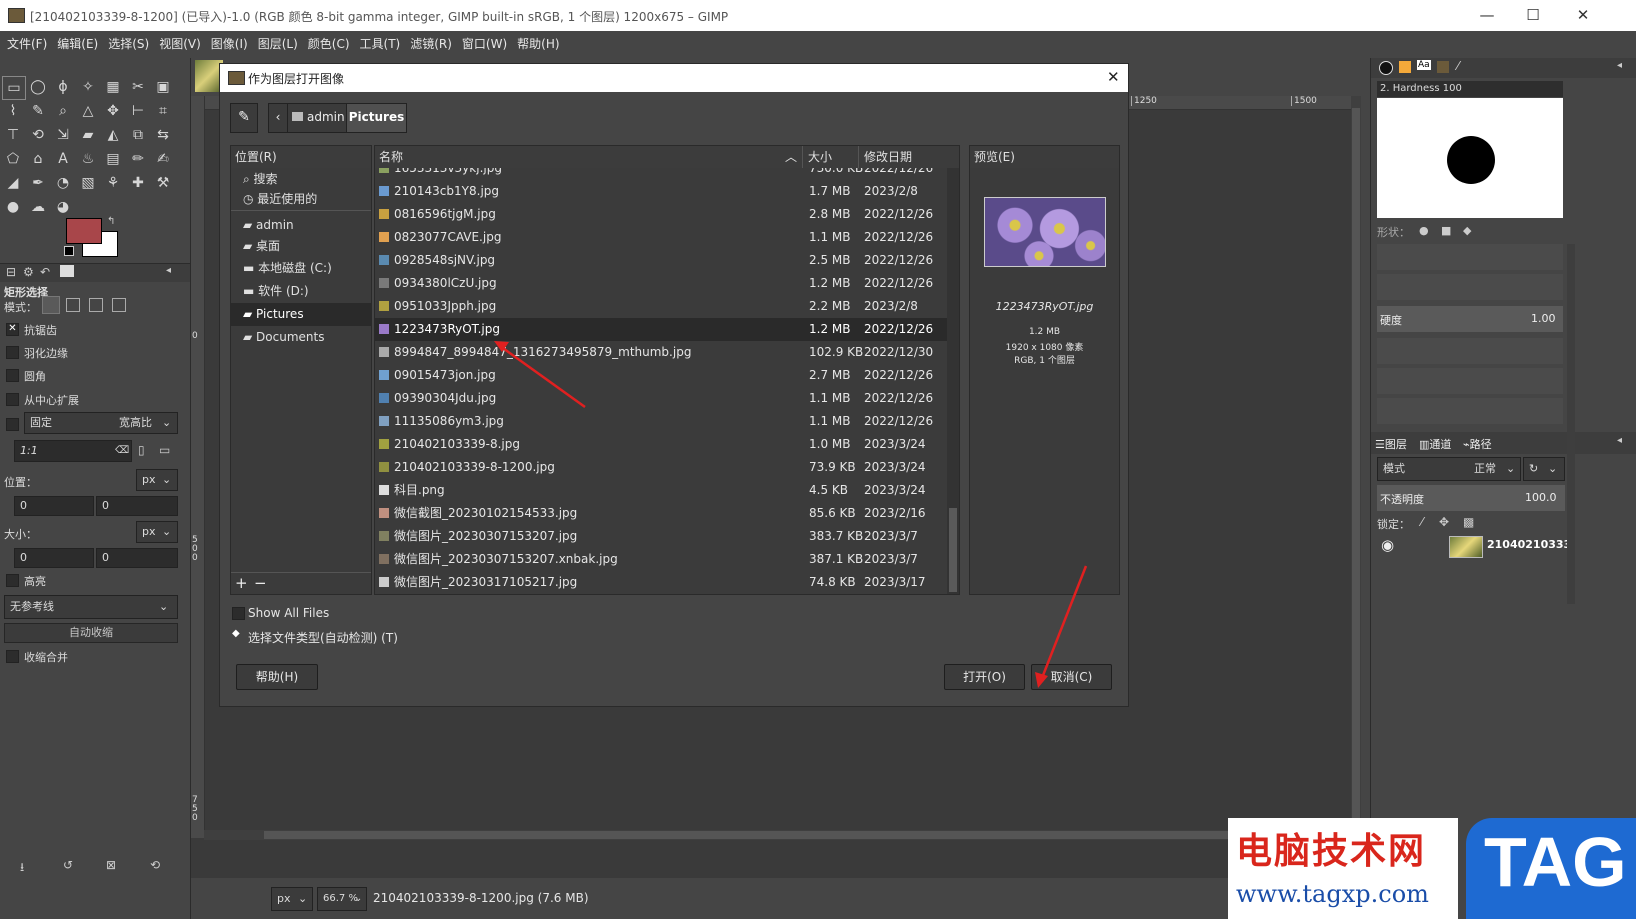 Image resolution: width=1636 pixels, height=919 pixels. Describe the element at coordinates (13, 135) in the screenshot. I see `transform-tool-icon: ⊤` at that location.